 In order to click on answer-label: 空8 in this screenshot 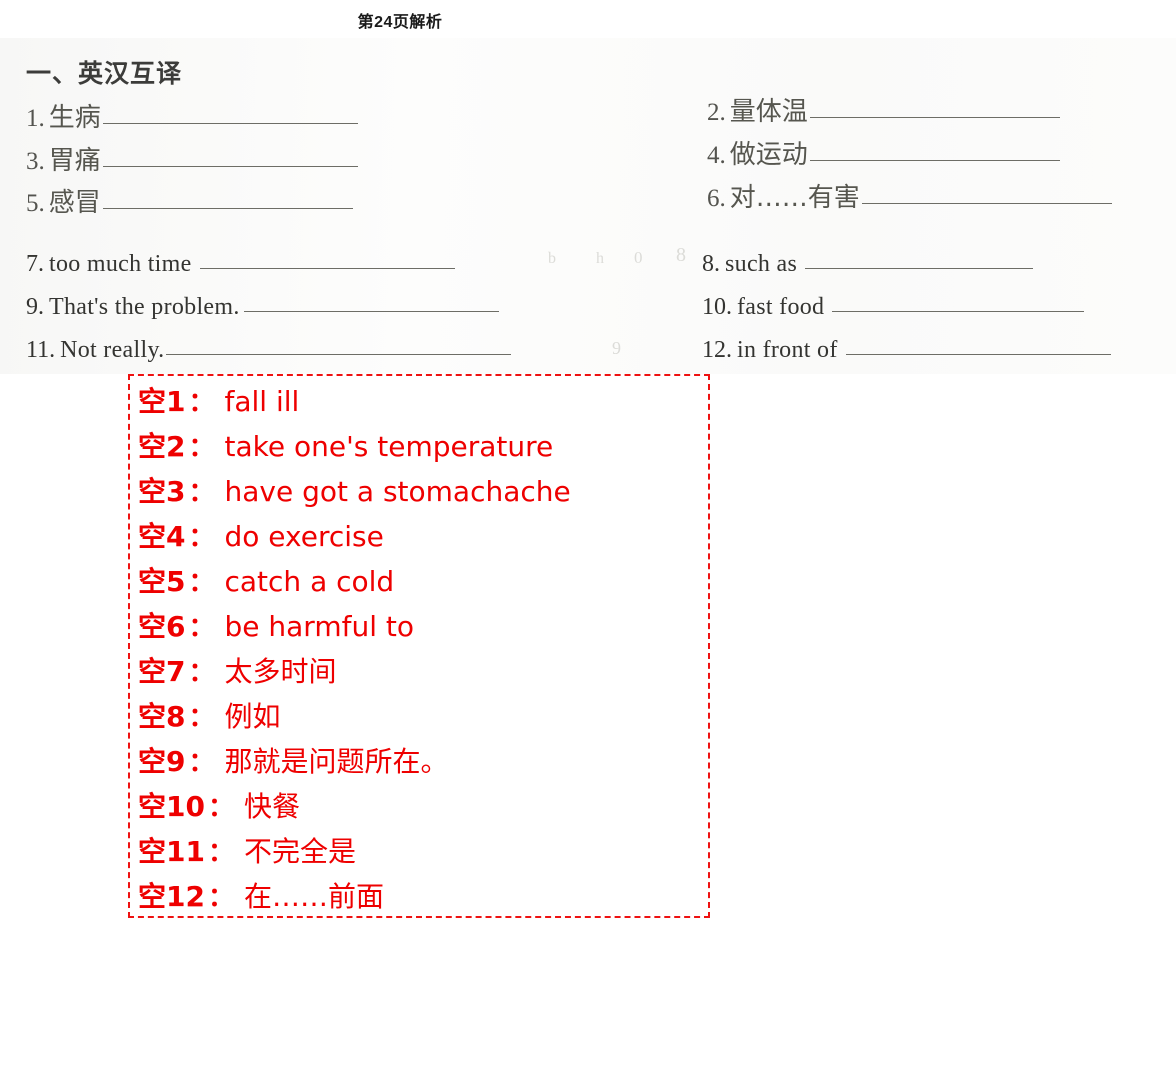, I will do `click(162, 716)`.